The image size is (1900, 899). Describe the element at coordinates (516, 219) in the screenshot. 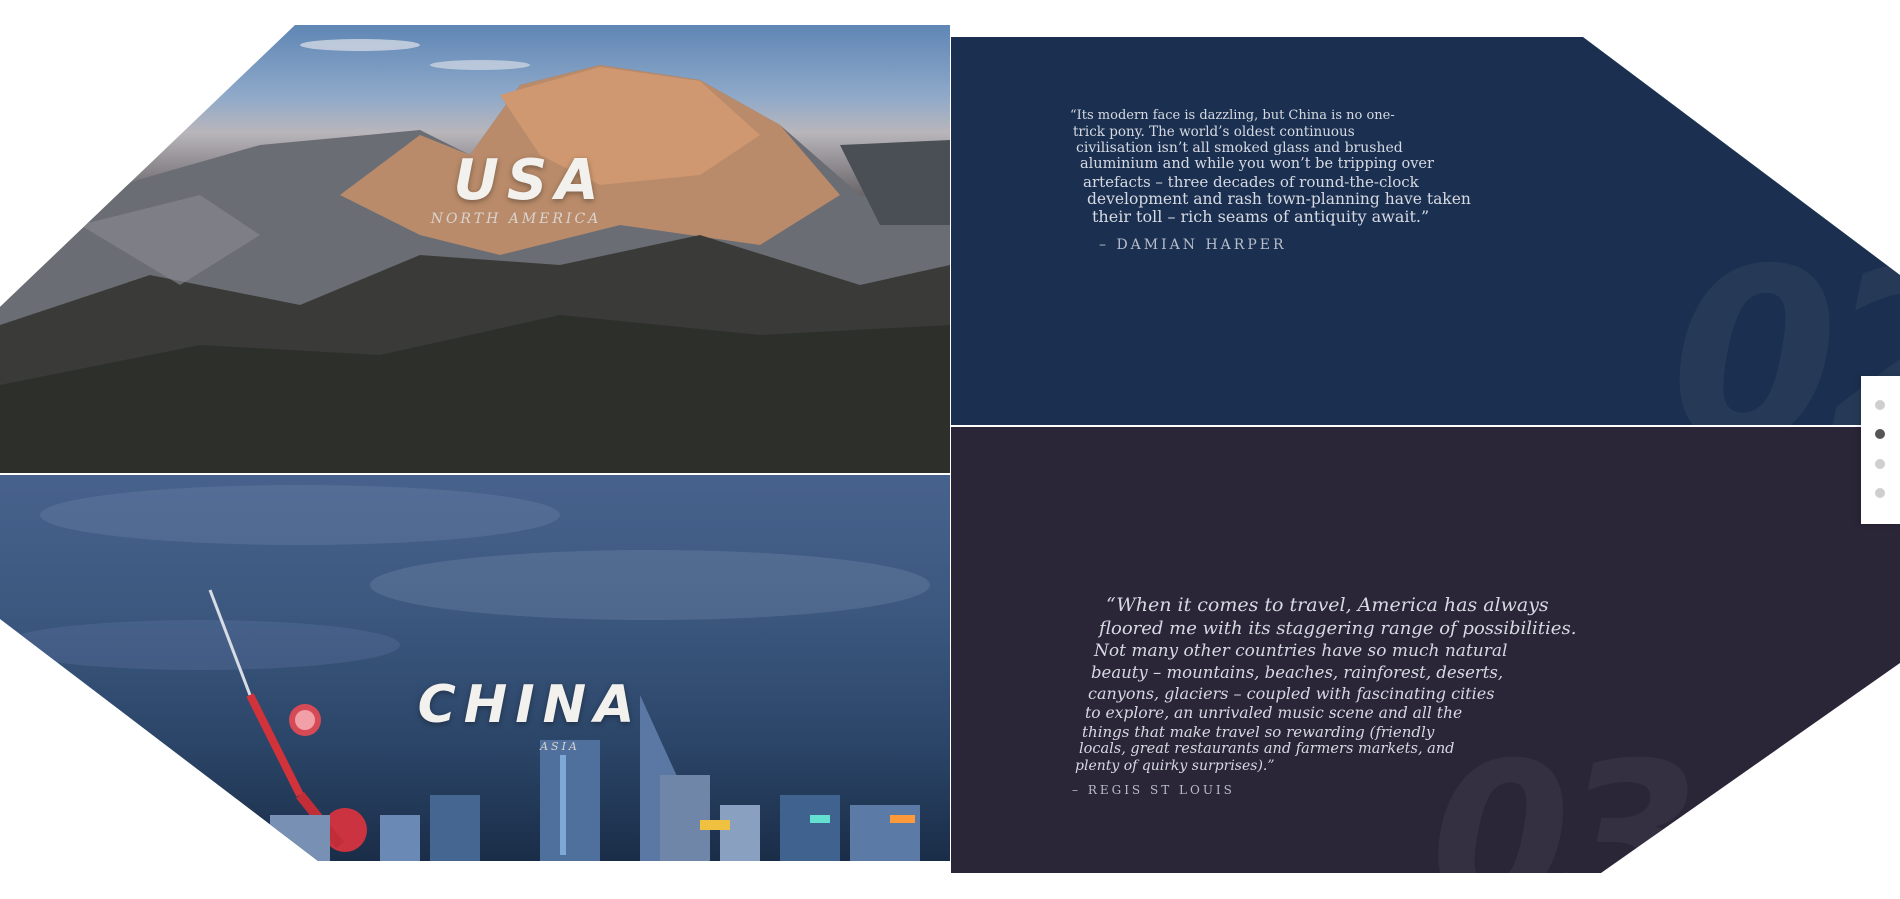

I see `slide-subtitle-usa: NORTH AMERICA` at that location.